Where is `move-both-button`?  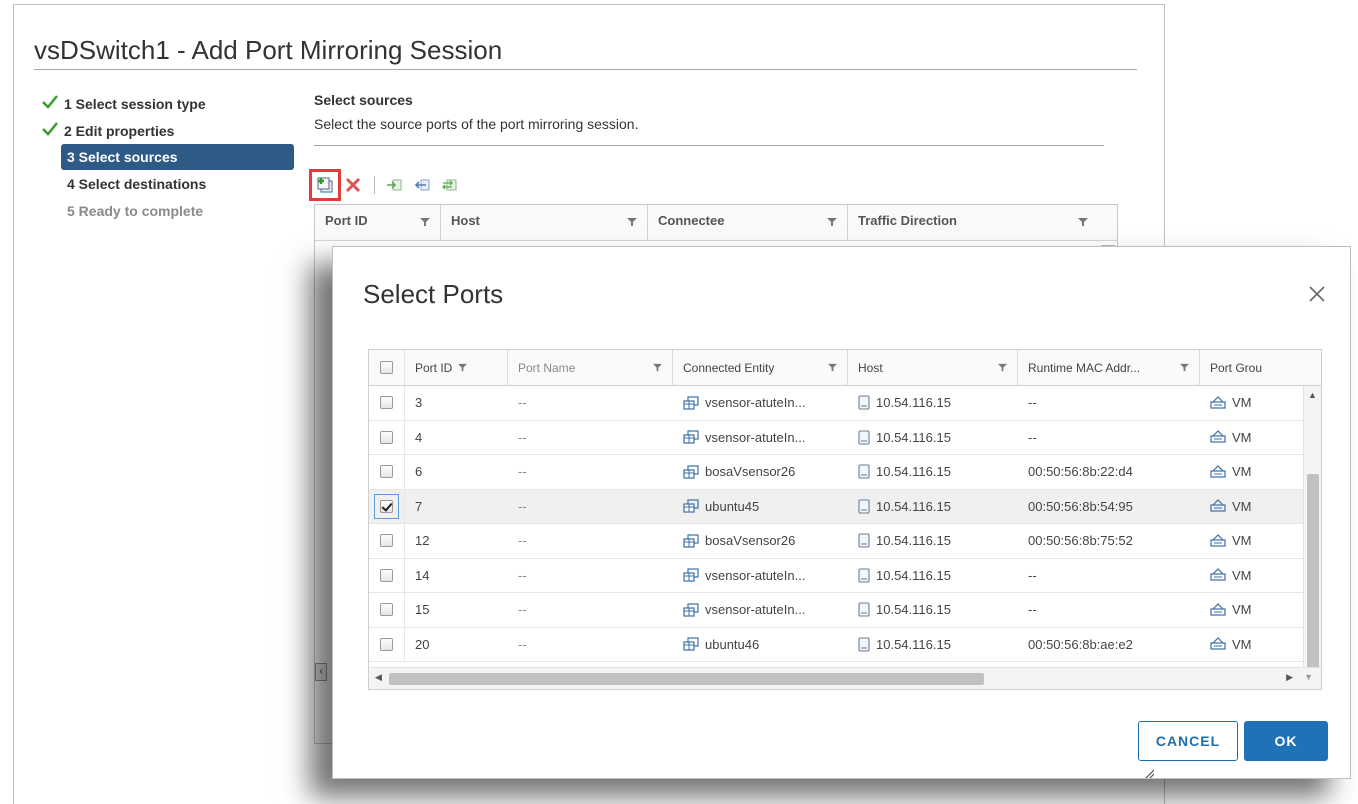
move-both-button is located at coordinates (450, 185).